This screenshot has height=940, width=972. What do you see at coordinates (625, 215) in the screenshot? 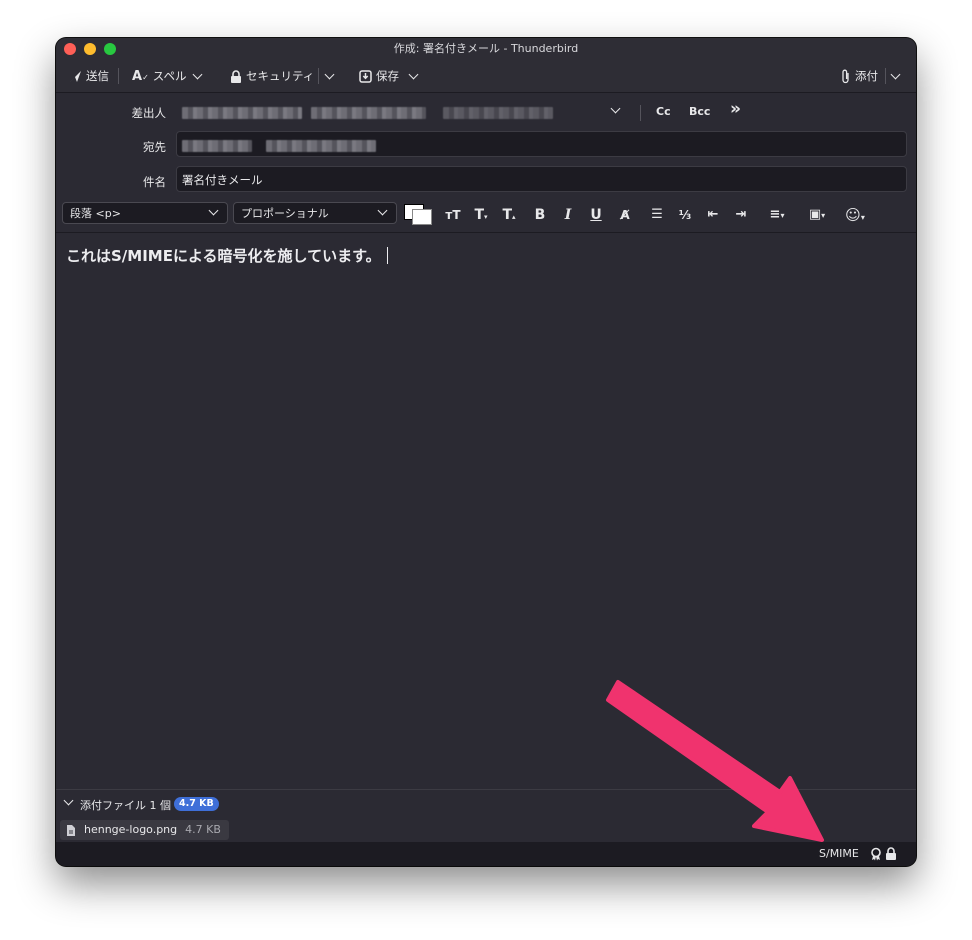
I see `remove-formatting-icon: A̸` at bounding box center [625, 215].